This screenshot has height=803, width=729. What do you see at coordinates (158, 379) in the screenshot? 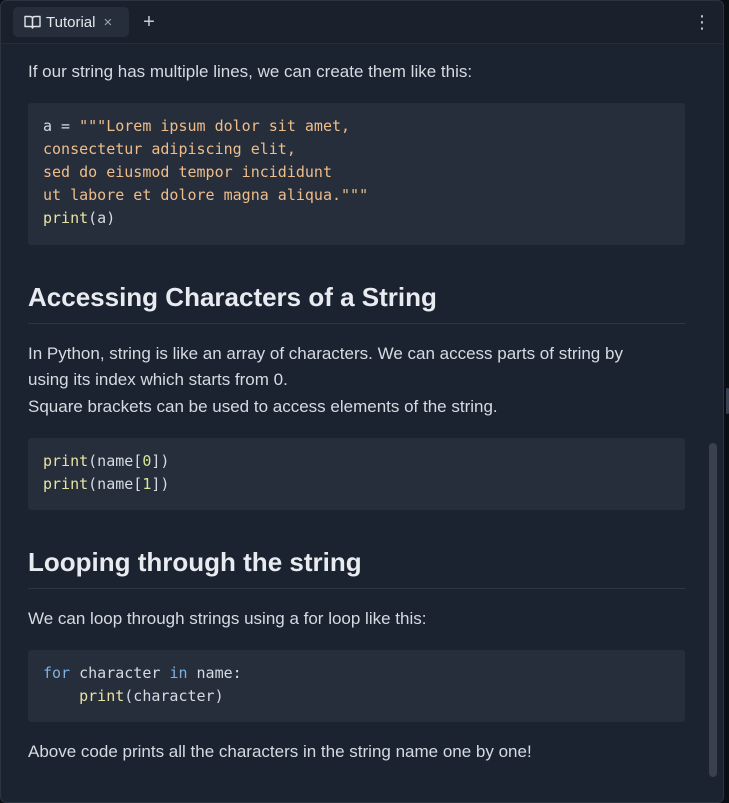
I see `accessing-paragraph-line-2: using its index which starts from 0.` at bounding box center [158, 379].